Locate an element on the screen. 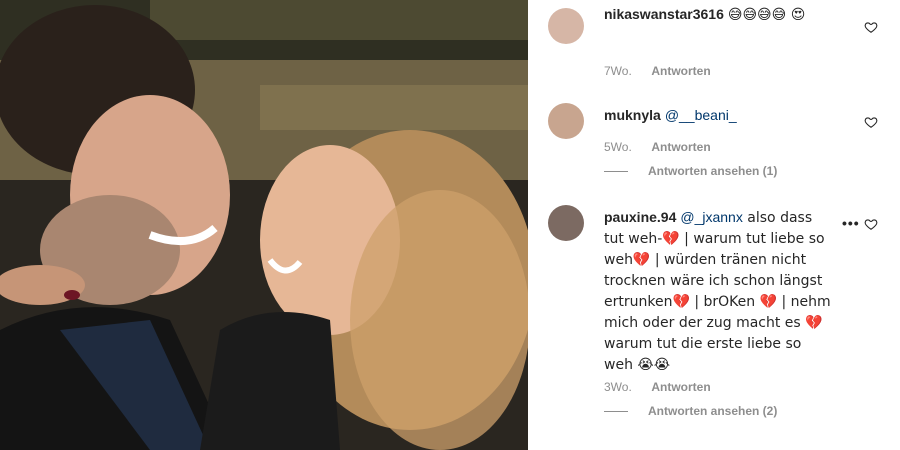  comment-meta: 3Wo. Antworten is located at coordinates (657, 387).